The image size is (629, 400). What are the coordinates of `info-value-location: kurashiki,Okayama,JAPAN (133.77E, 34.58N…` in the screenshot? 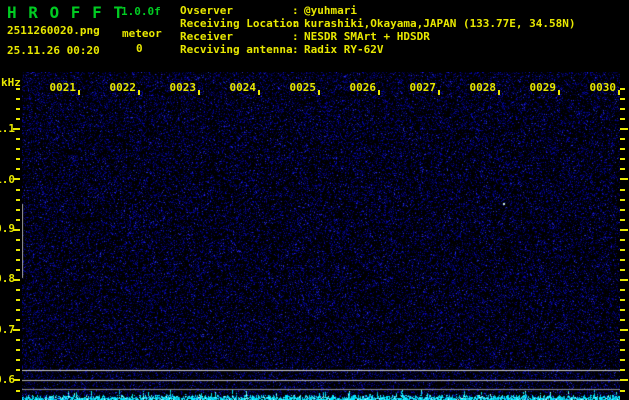 It's located at (440, 23).